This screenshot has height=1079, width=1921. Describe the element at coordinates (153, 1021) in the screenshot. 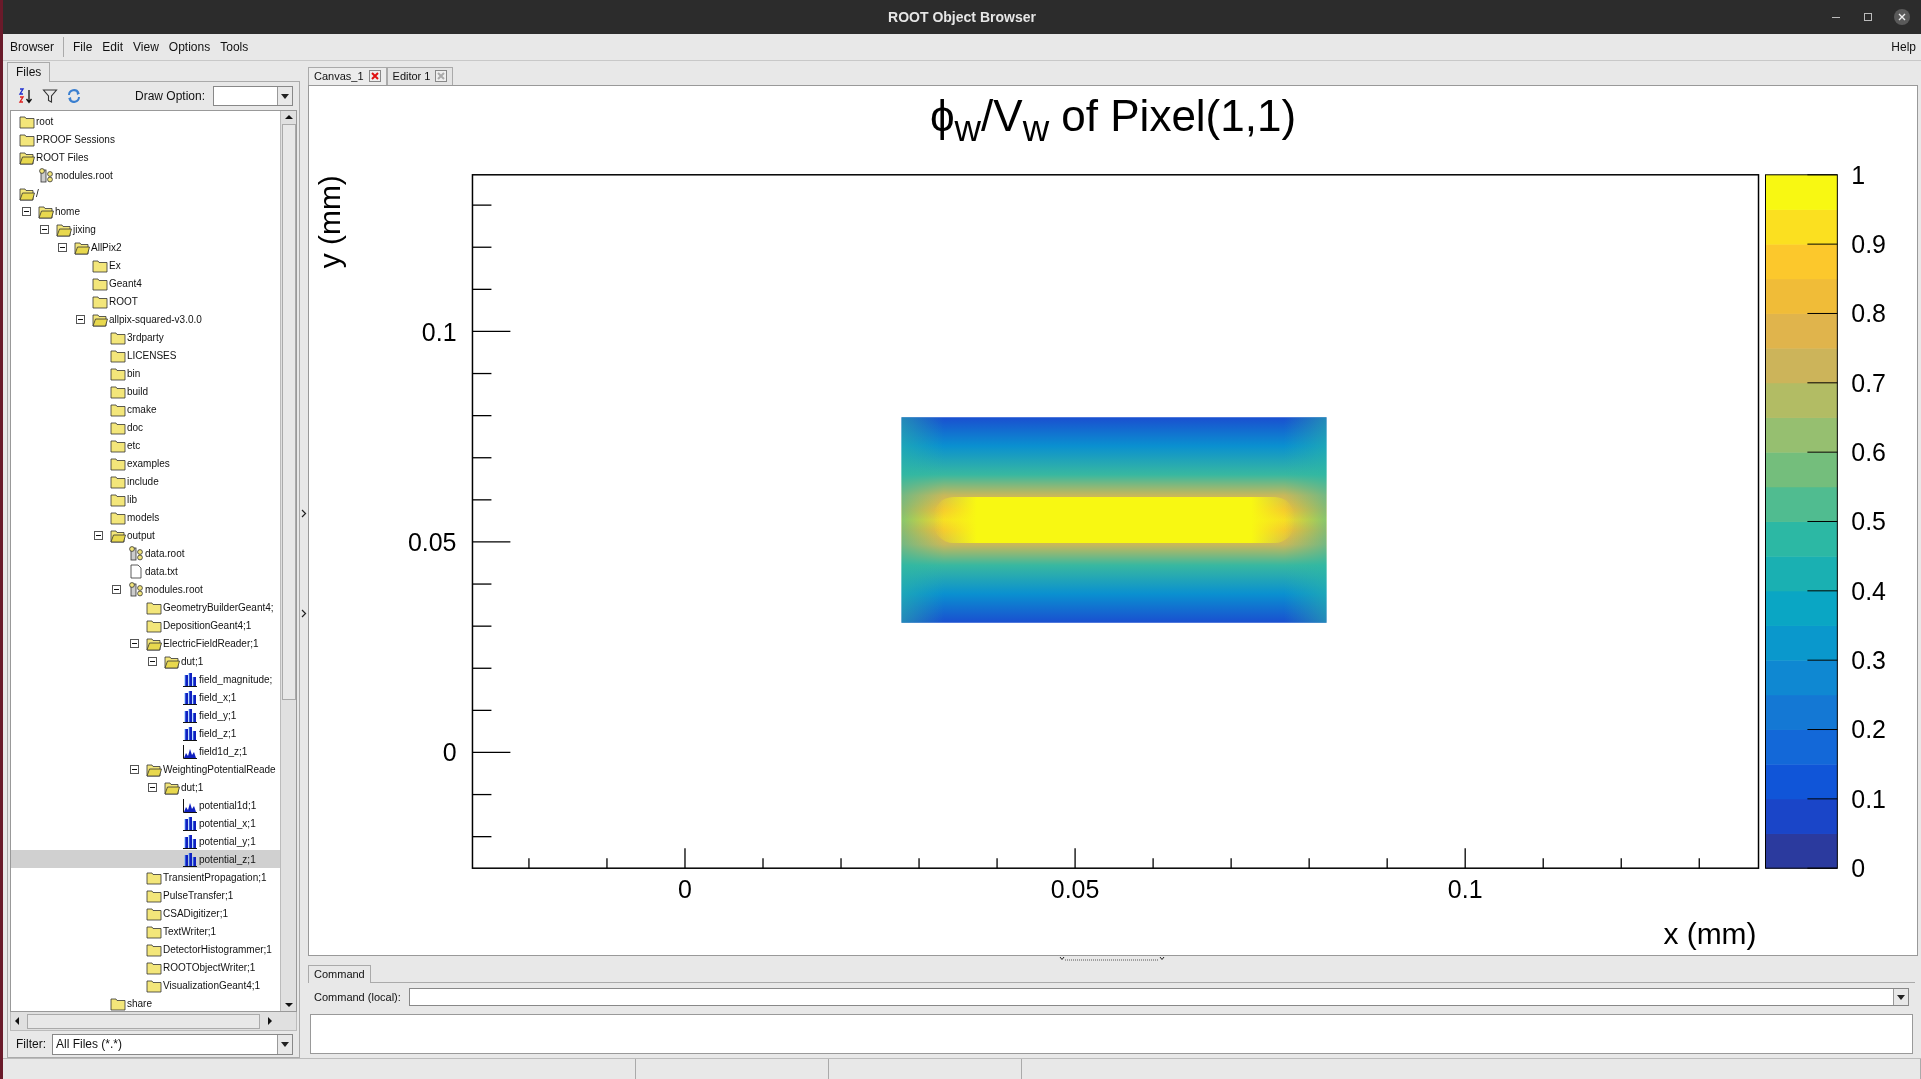

I see `horizontal-scrollbar` at that location.